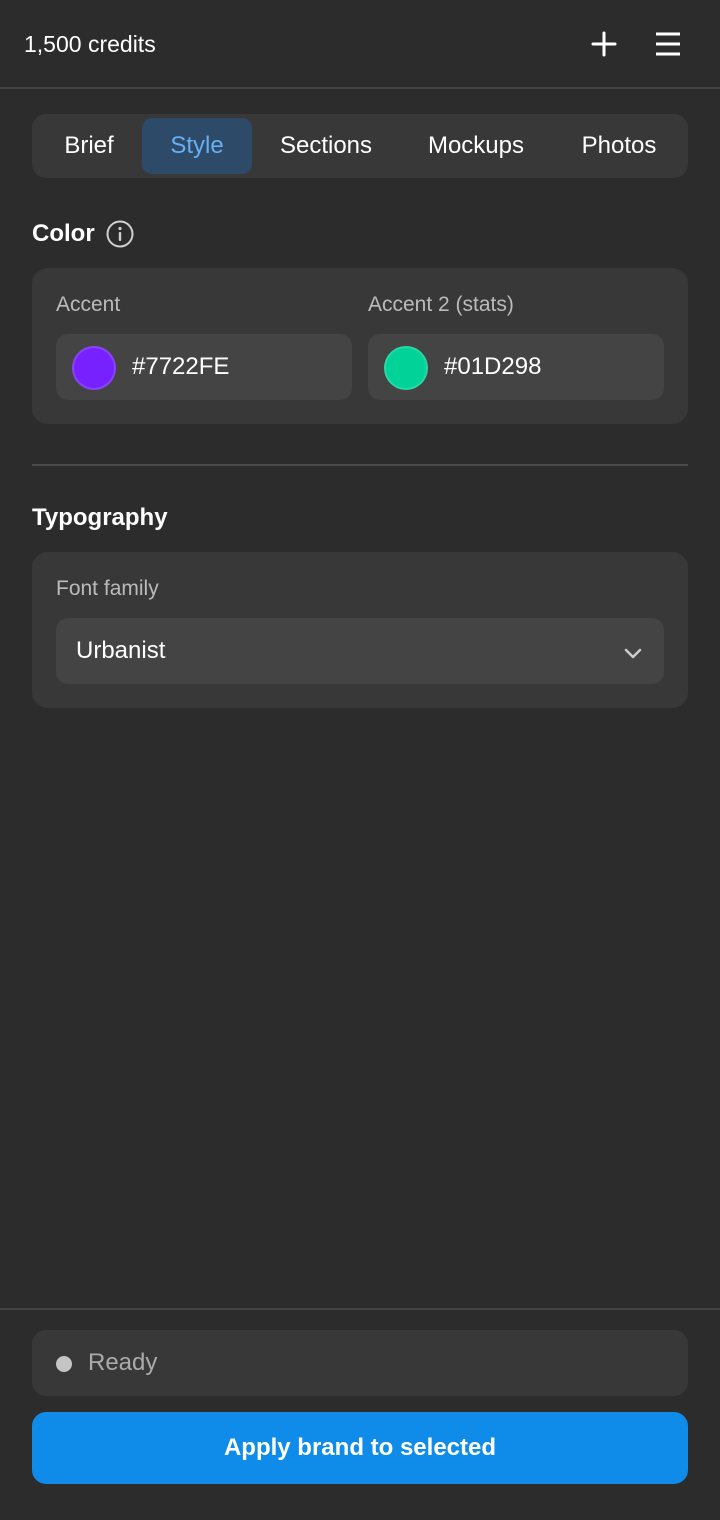 This screenshot has width=720, height=1520. Describe the element at coordinates (633, 653) in the screenshot. I see `chevron-down-icon` at that location.